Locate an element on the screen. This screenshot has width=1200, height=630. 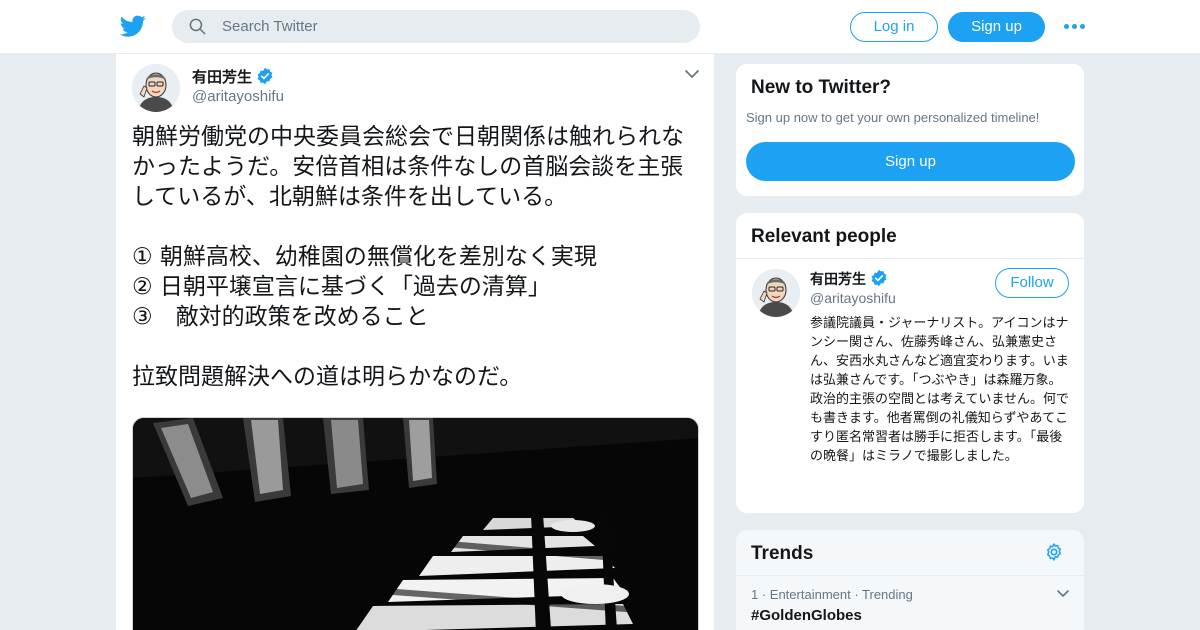
author-name: 有田芳生 is located at coordinates (233, 76).